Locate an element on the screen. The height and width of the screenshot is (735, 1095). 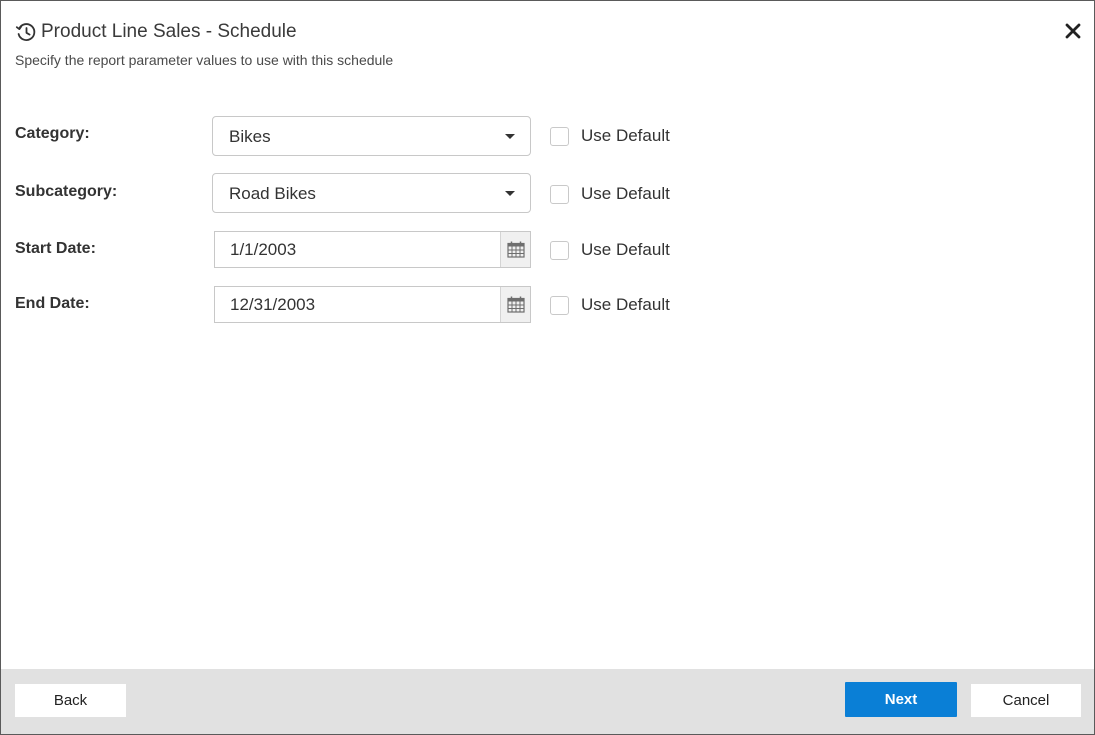
category-dropdown: Bikes is located at coordinates (371, 136).